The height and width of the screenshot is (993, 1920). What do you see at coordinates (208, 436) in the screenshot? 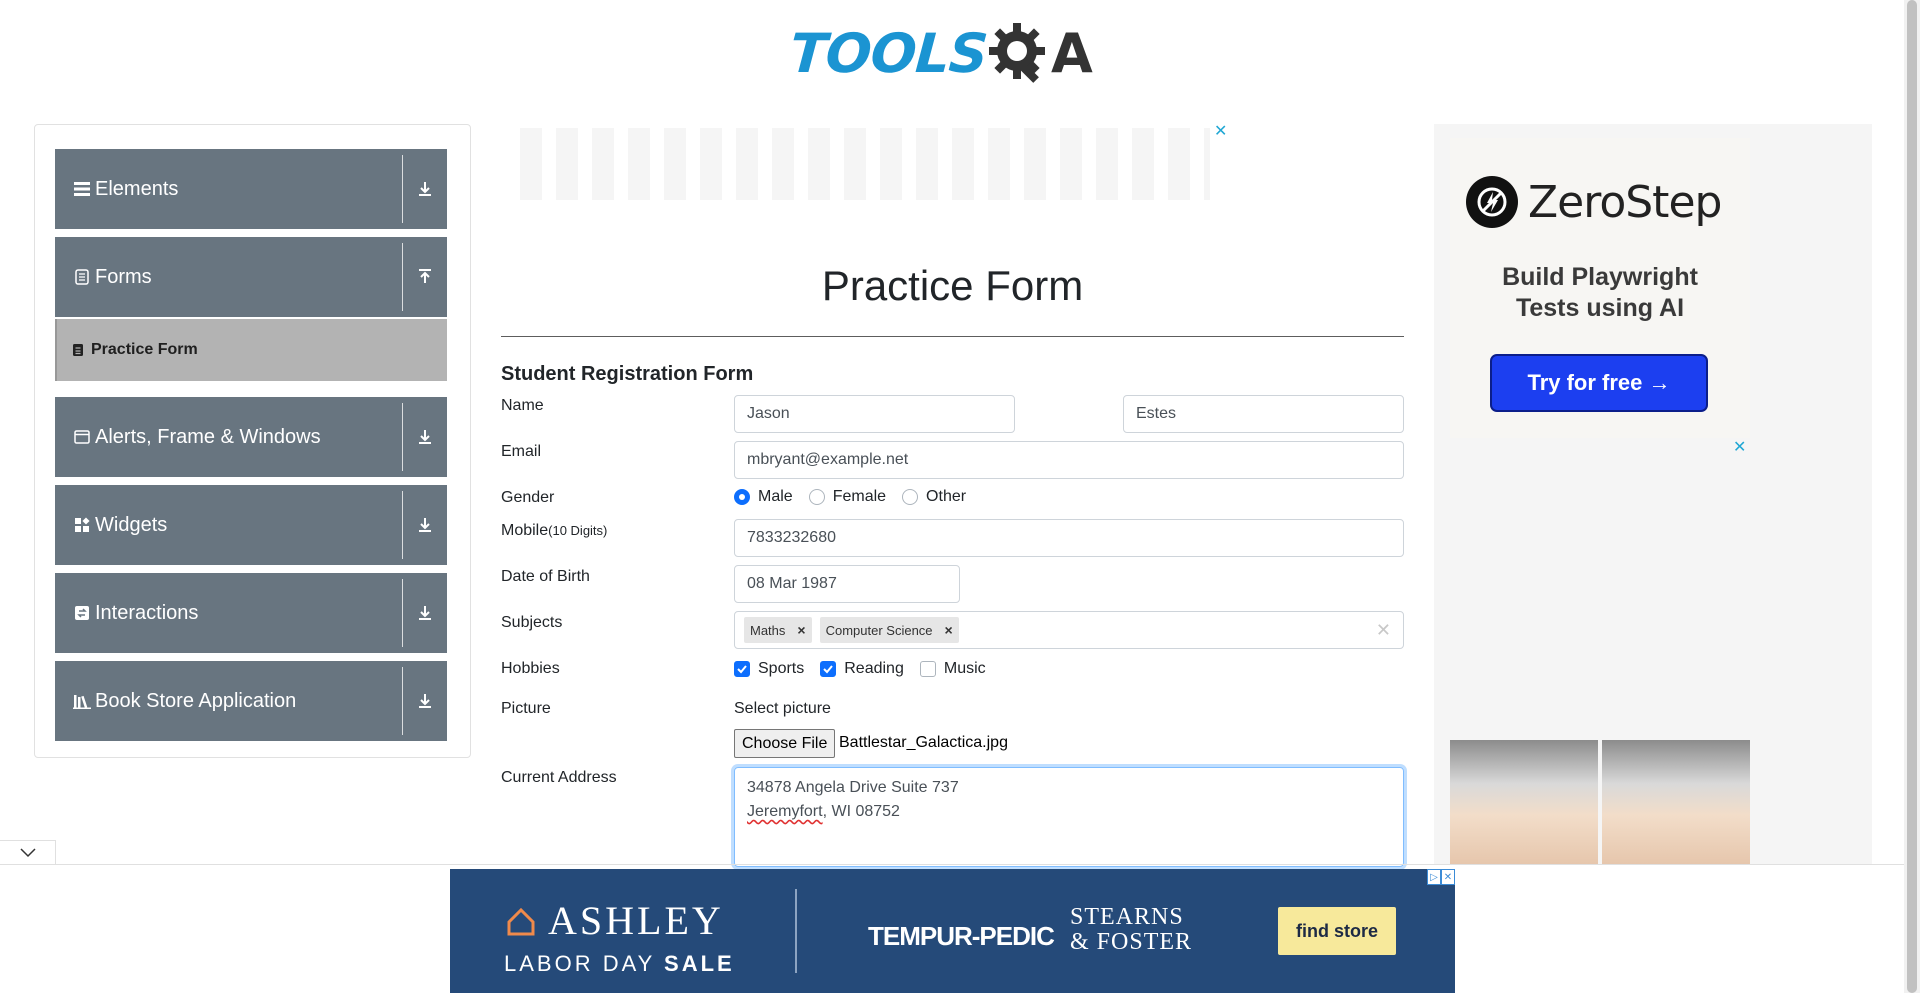
I see `sidebar-group-label: Alerts, Frame & Windows` at bounding box center [208, 436].